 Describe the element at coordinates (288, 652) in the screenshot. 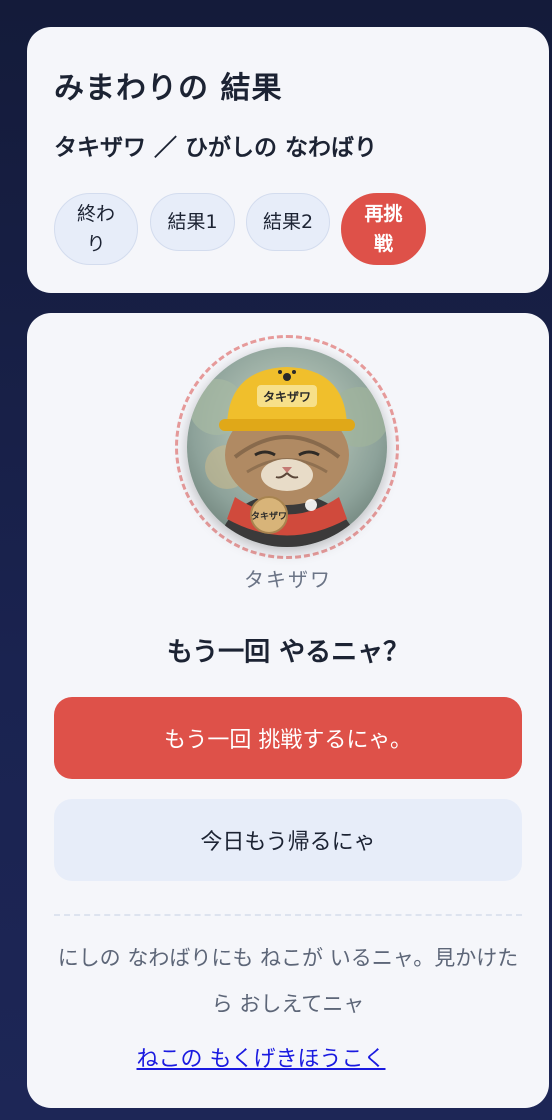

I see `retry-question: もう一回 やるニャ？` at that location.